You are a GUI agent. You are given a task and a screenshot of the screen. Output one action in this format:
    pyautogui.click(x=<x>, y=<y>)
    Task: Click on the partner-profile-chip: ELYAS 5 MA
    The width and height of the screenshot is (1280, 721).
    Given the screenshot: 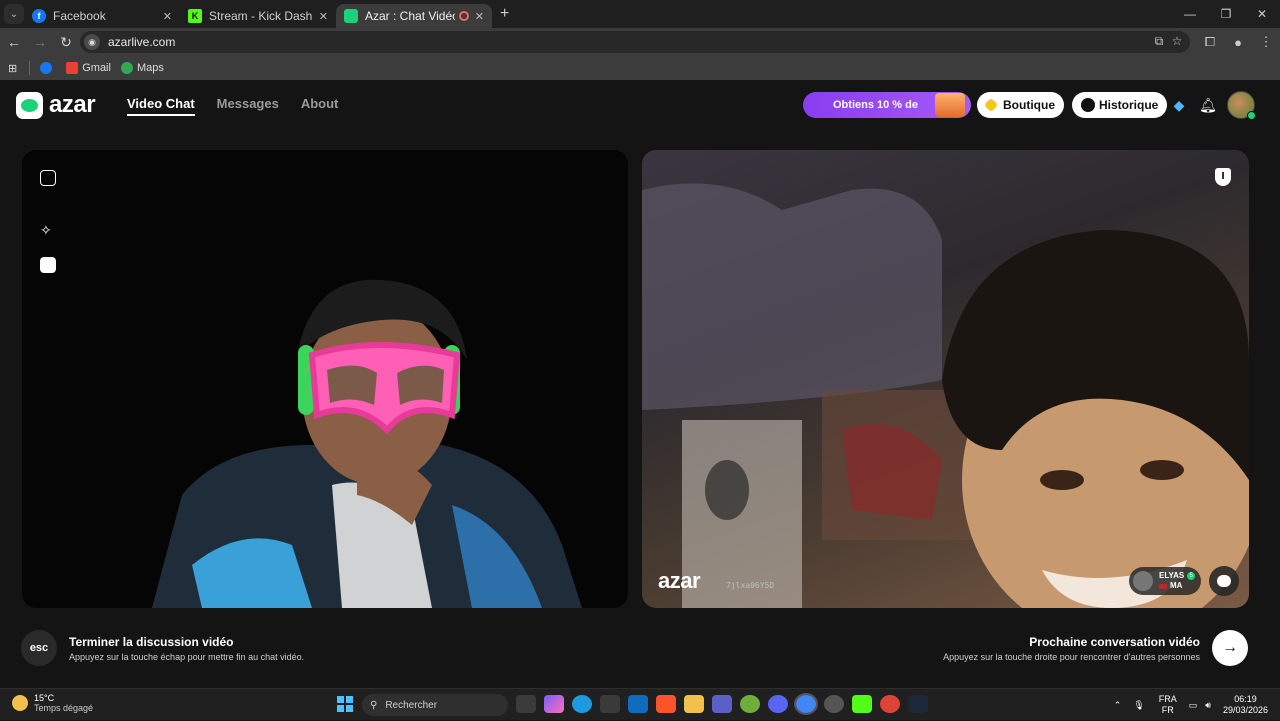 What is the action you would take?
    pyautogui.click(x=1165, y=581)
    